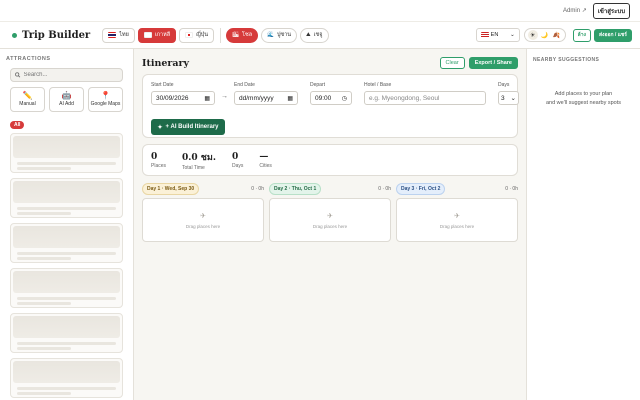 This screenshot has width=640, height=400. What do you see at coordinates (421, 189) in the screenshot?
I see `day-title: Day 3 · Fri, Oct 2` at bounding box center [421, 189].